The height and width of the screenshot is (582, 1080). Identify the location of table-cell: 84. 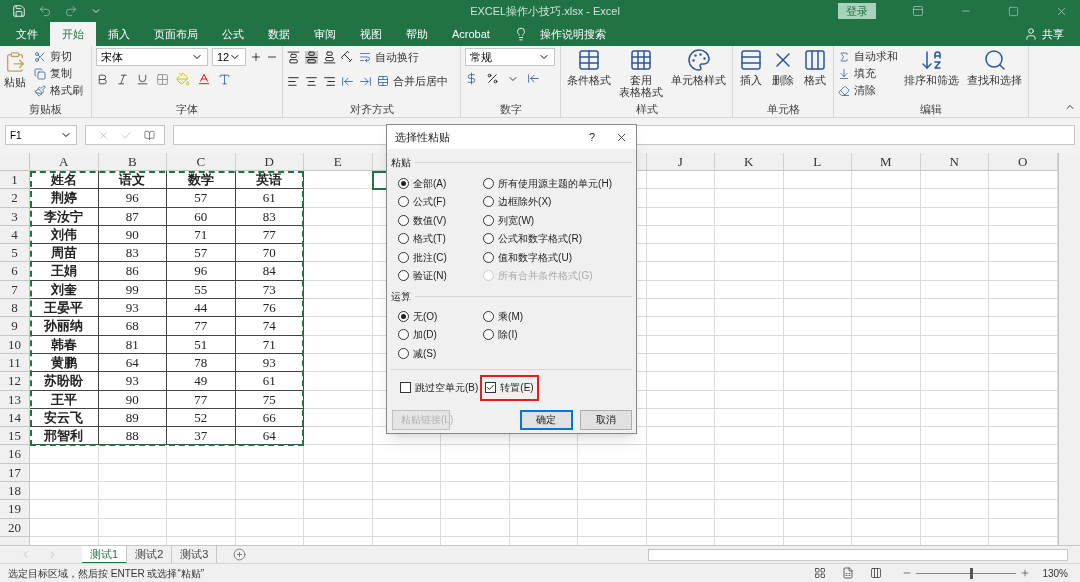
(269, 271).